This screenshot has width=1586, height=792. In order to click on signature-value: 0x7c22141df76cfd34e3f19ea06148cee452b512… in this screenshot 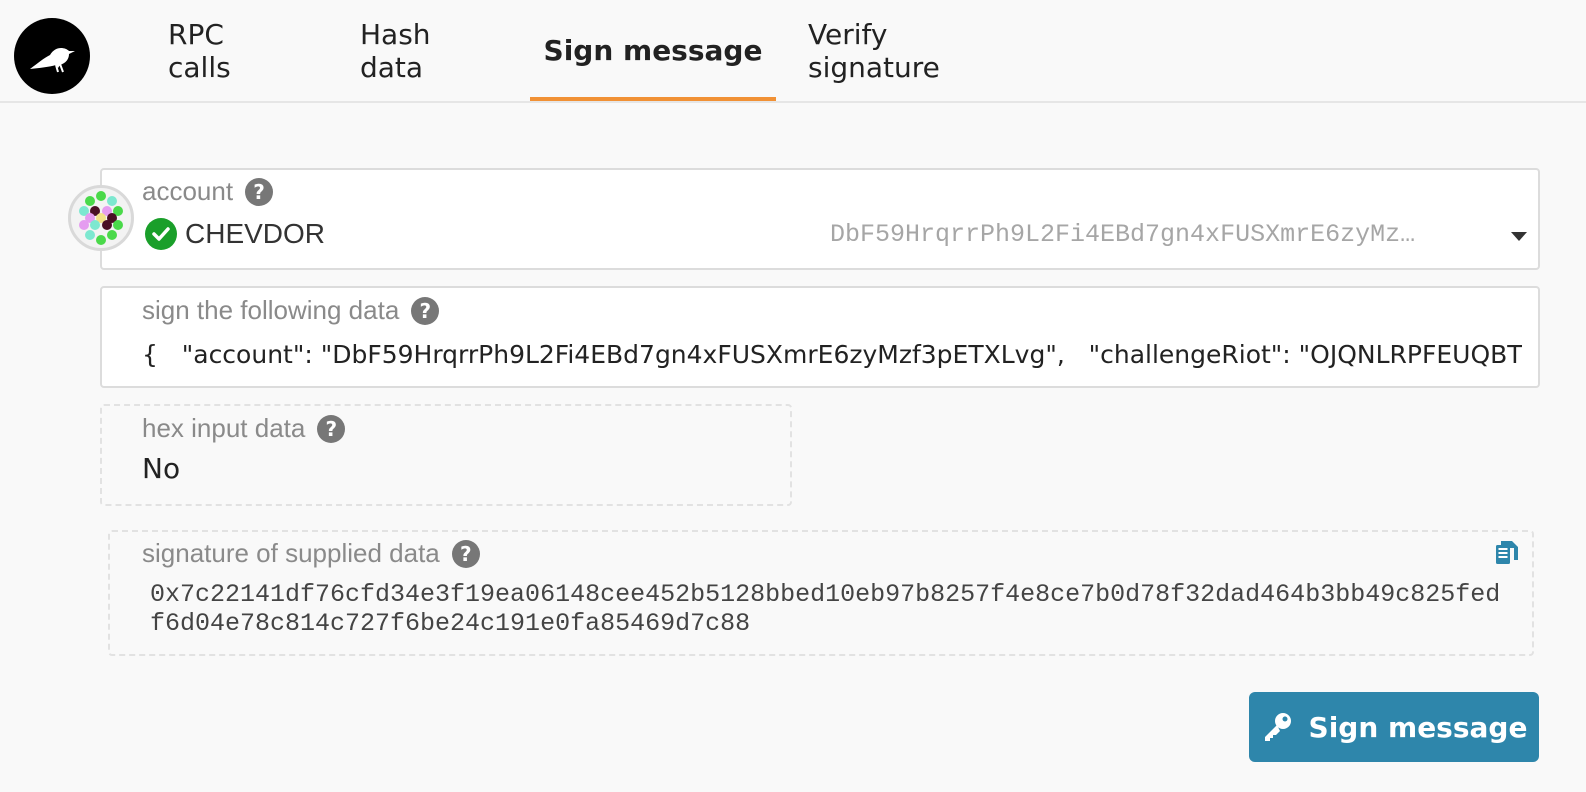, I will do `click(825, 609)`.